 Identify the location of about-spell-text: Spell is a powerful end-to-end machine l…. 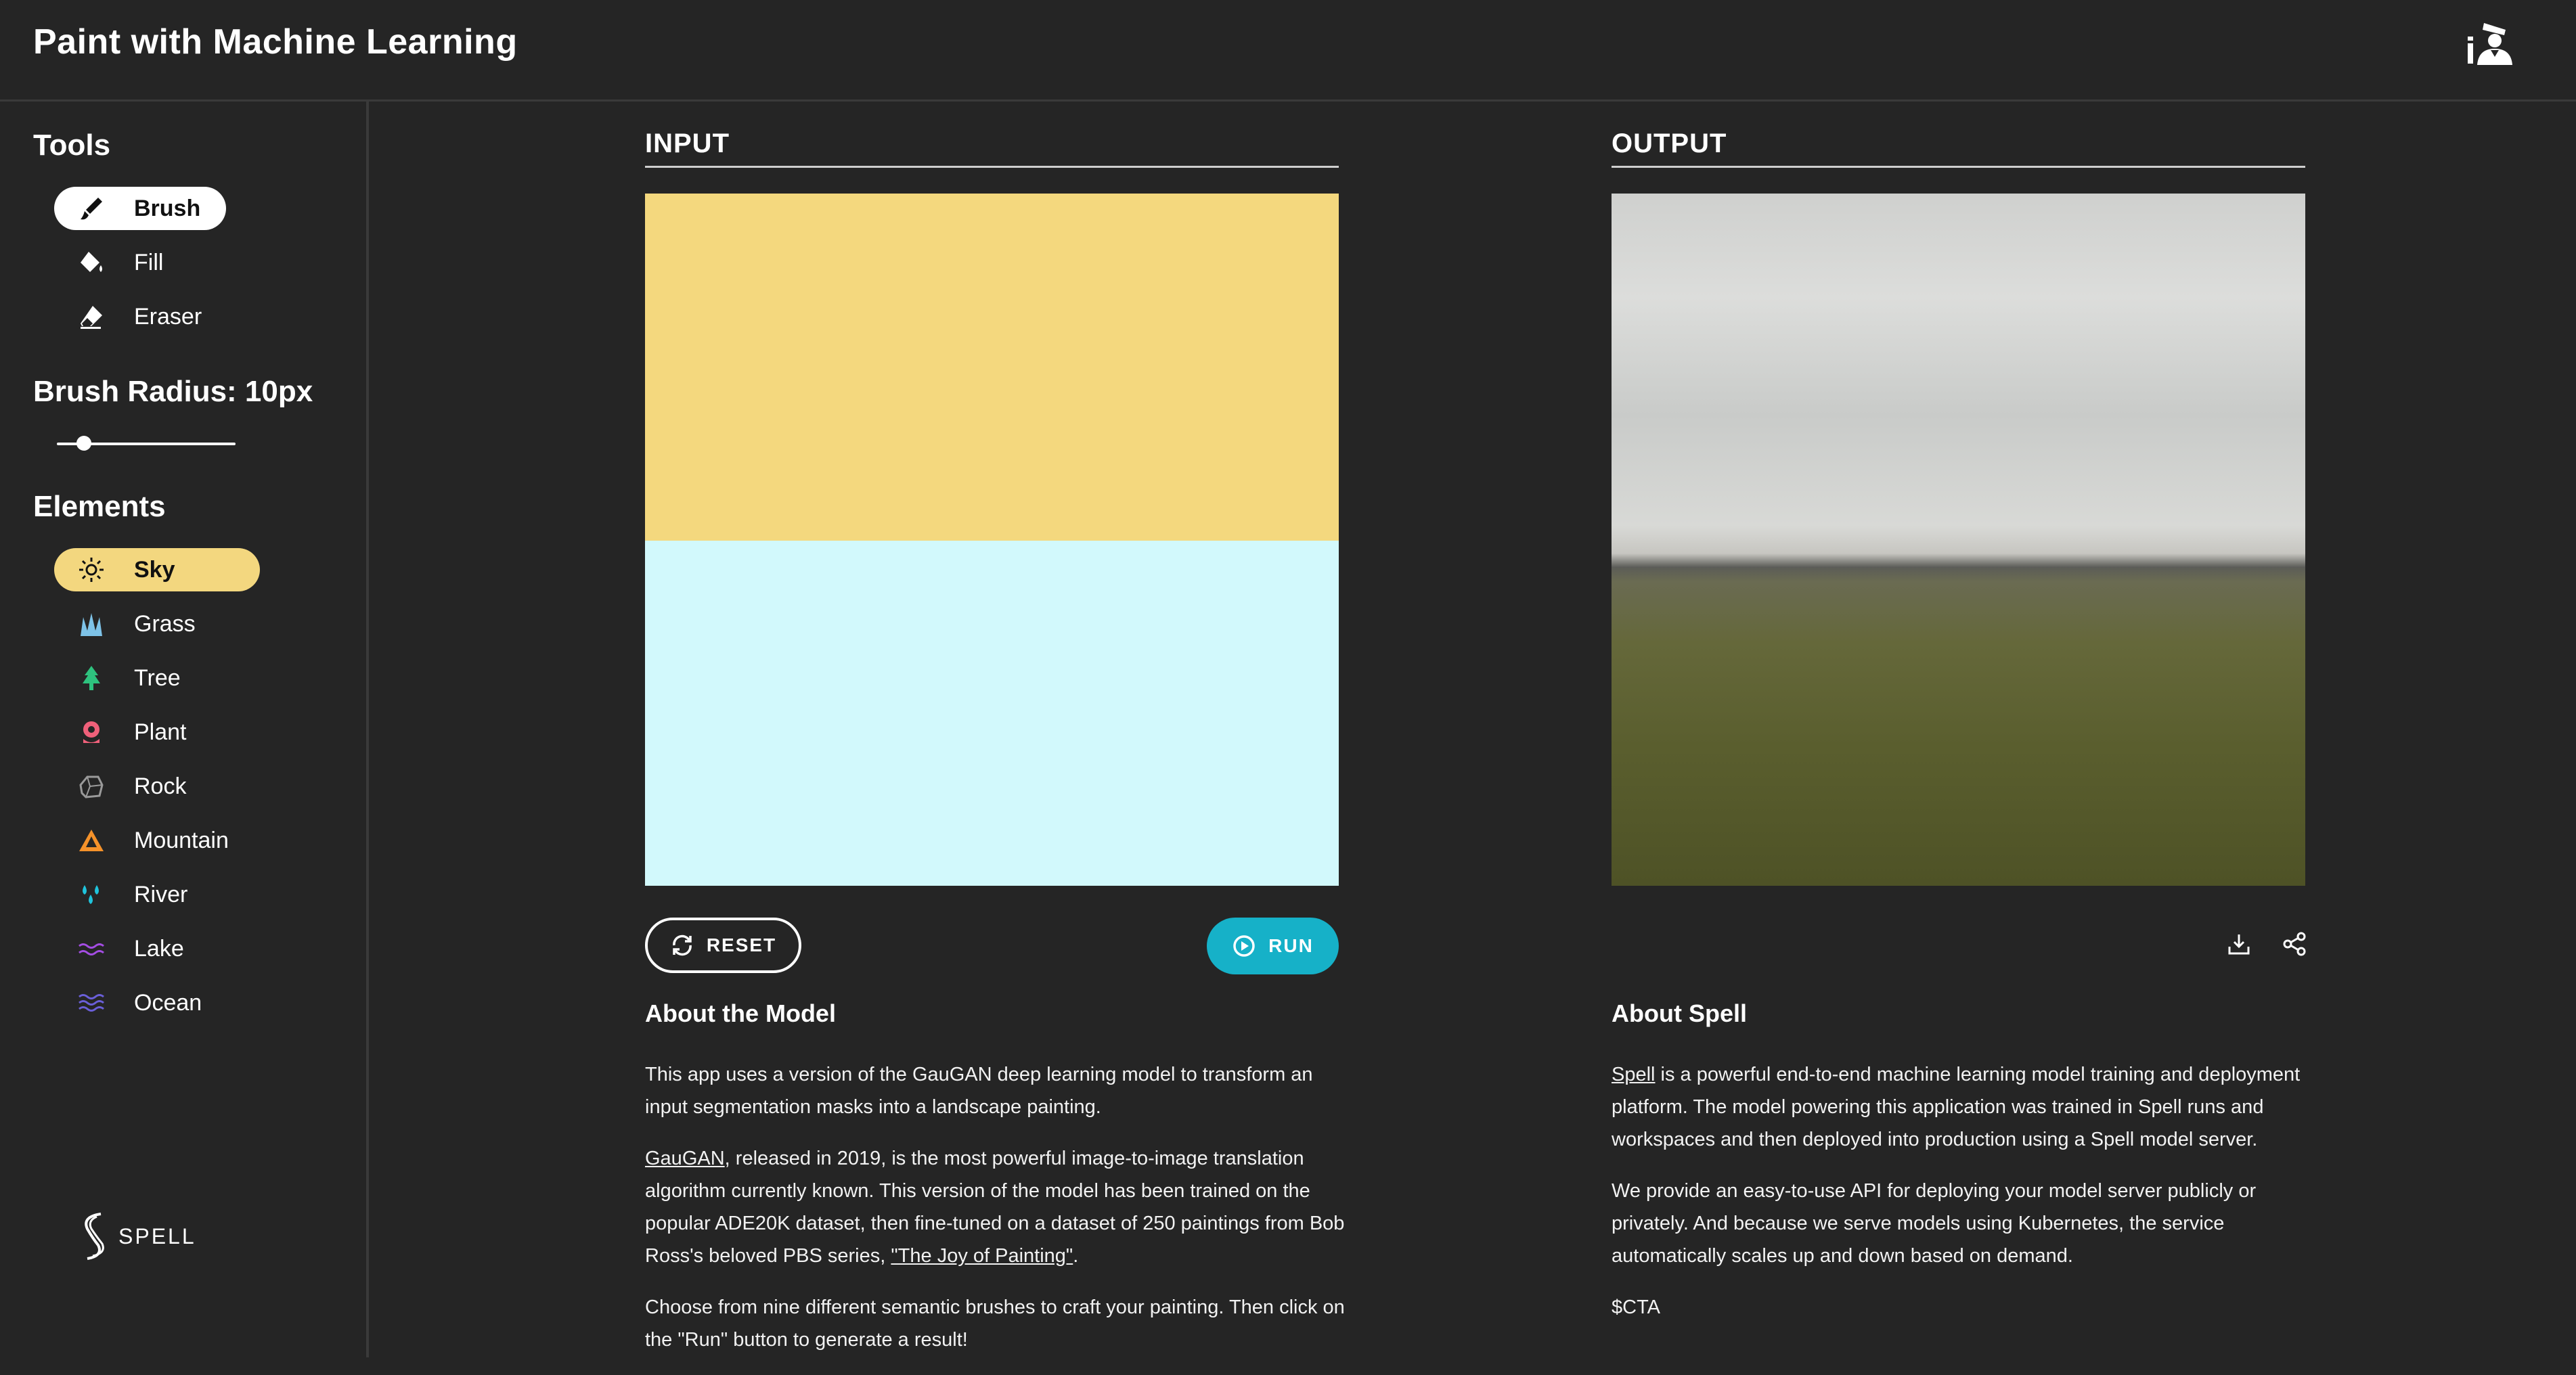
(1962, 1201).